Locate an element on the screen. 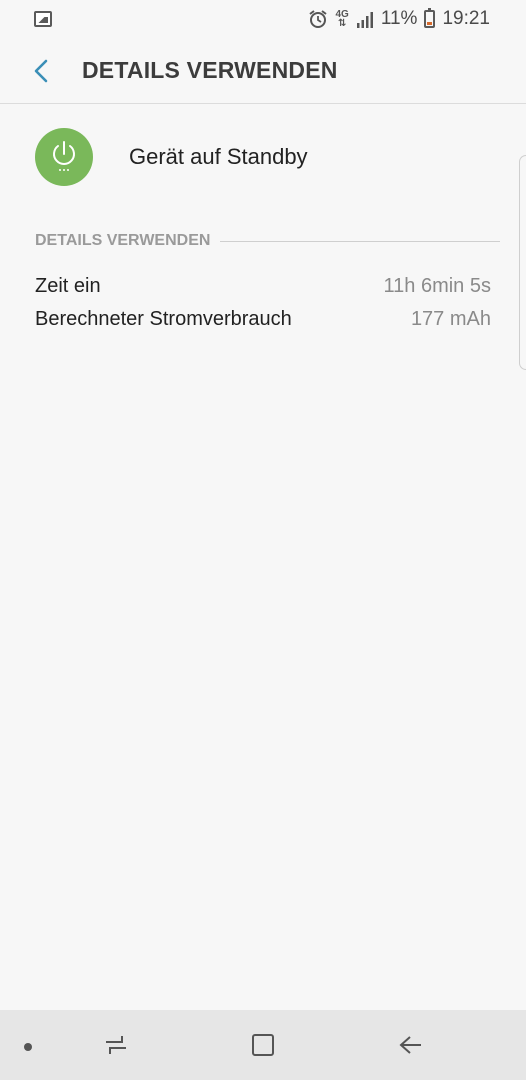 This screenshot has width=526, height=1080. detail-value: 11h 6min 5s is located at coordinates (437, 286).